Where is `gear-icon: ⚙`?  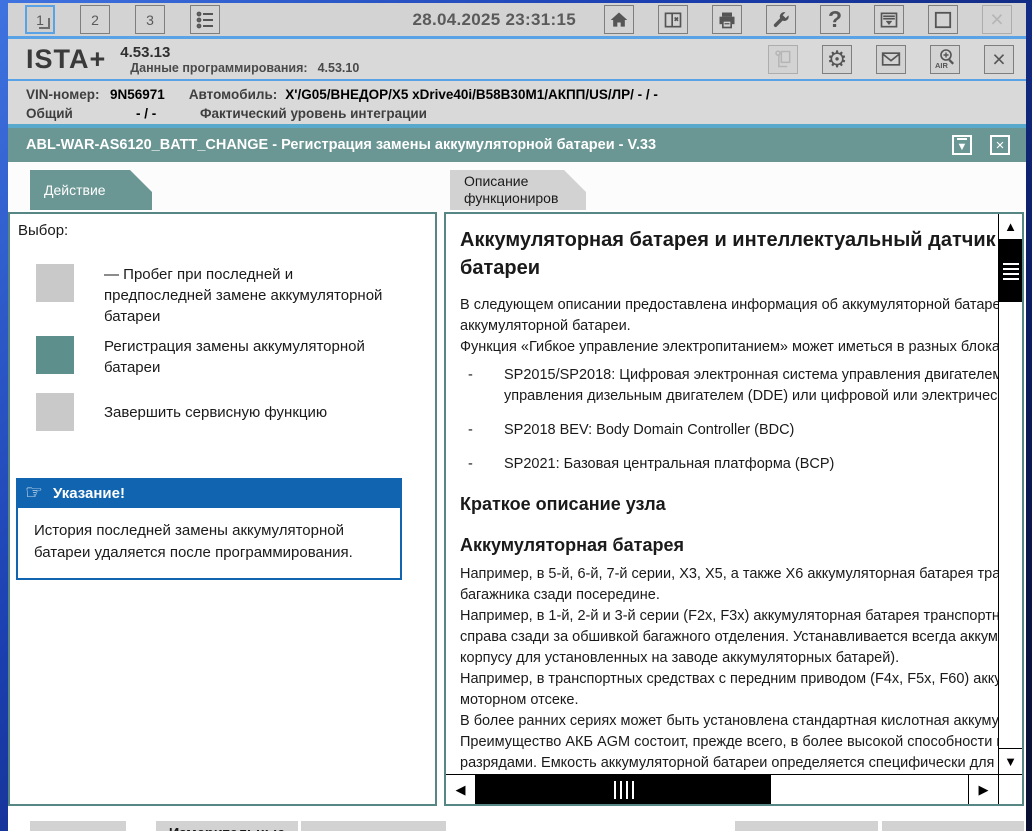
gear-icon: ⚙ is located at coordinates (837, 58).